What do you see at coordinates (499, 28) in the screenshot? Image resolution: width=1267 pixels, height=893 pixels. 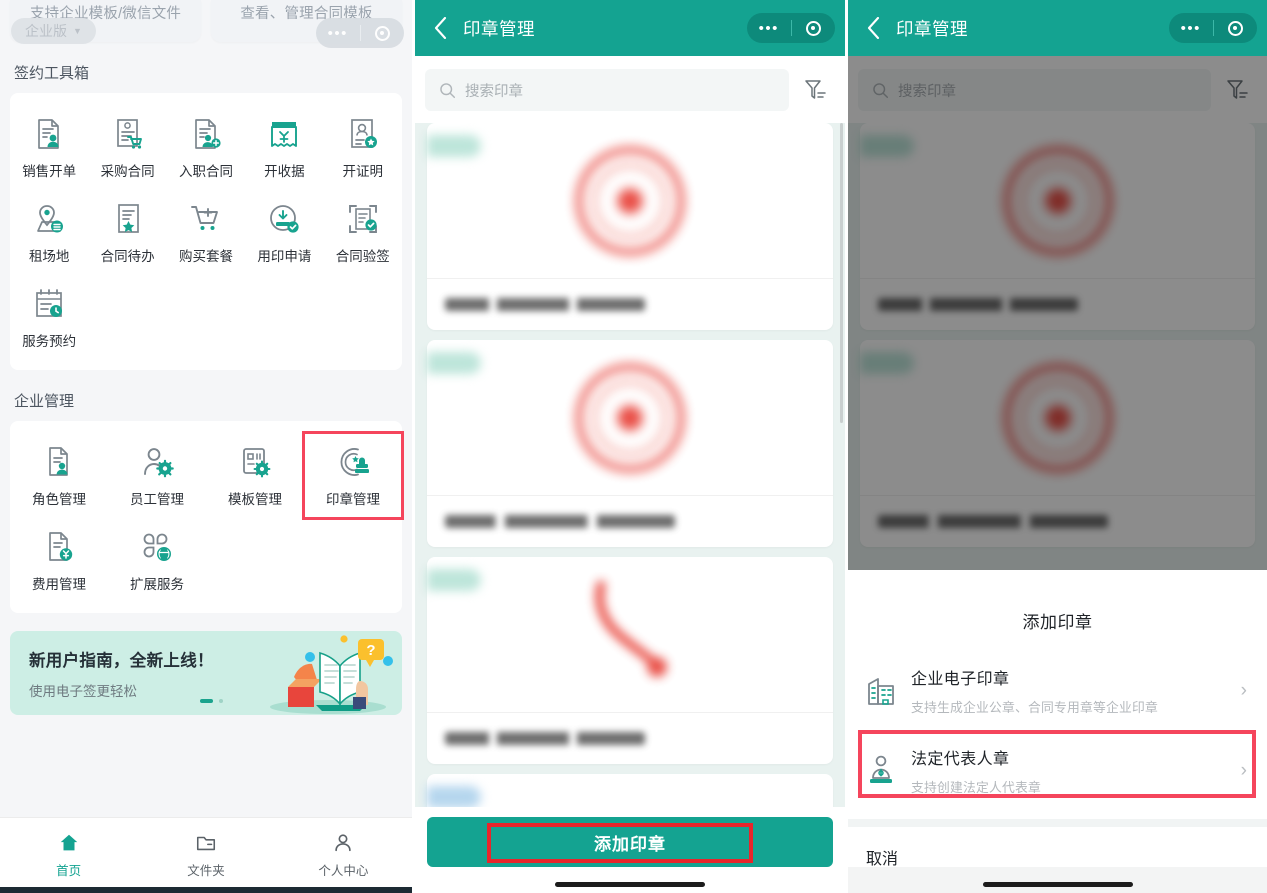 I see `seal-list-title: 印章管理` at bounding box center [499, 28].